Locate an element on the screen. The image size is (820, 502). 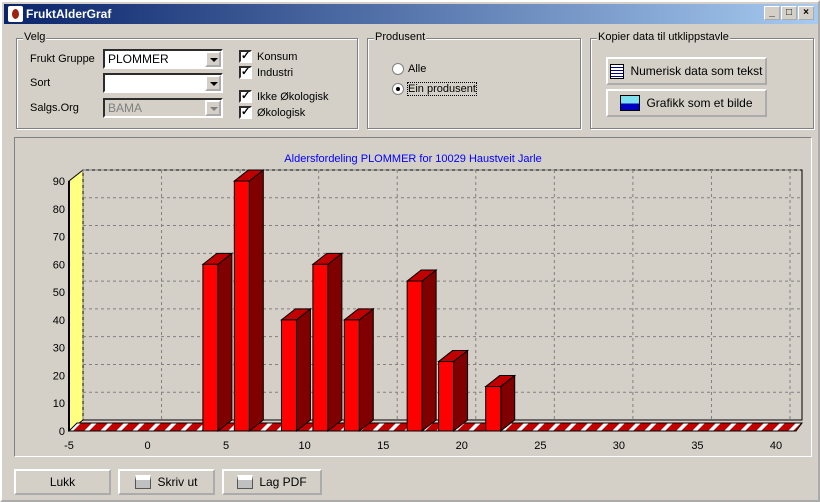
okologisk-checkbox: ✓ Økologisk is located at coordinates (272, 112).